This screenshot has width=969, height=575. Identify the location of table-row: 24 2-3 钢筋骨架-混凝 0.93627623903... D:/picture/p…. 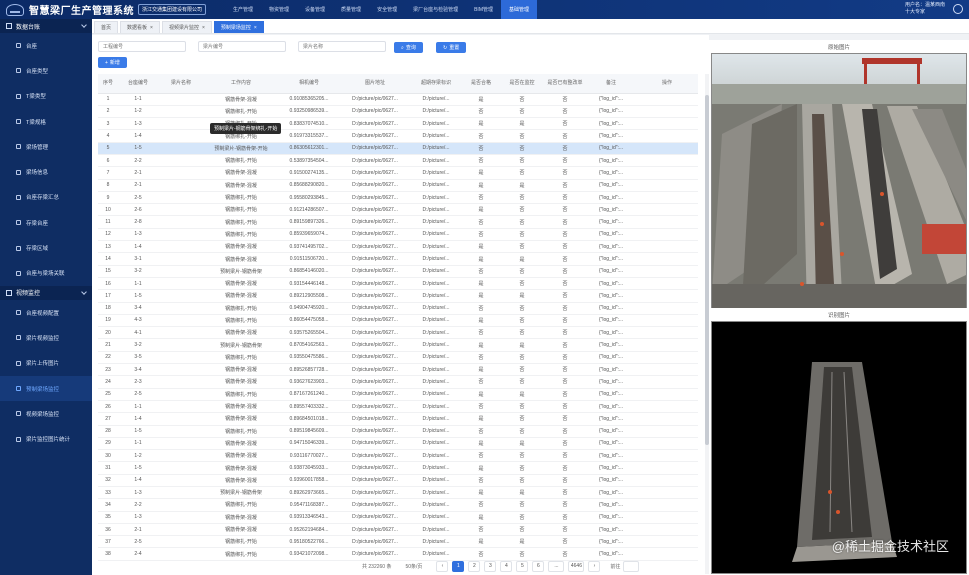
(398, 382).